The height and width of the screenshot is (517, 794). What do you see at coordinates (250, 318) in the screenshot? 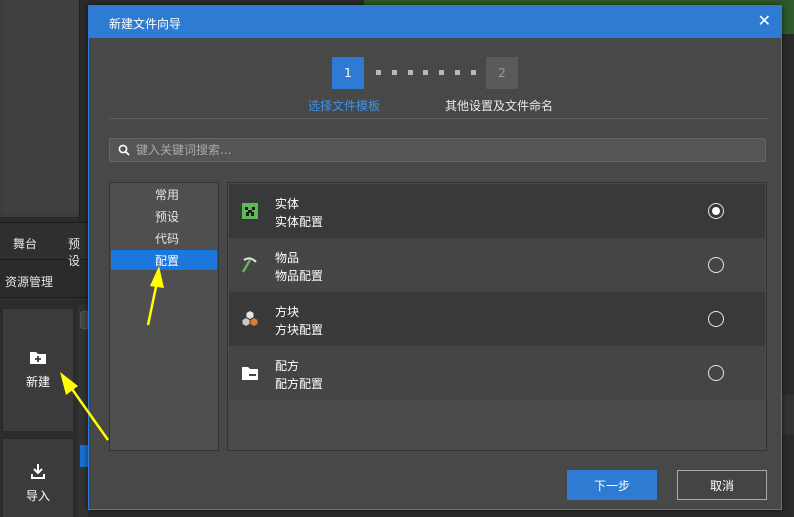
I see `blocks-icon` at bounding box center [250, 318].